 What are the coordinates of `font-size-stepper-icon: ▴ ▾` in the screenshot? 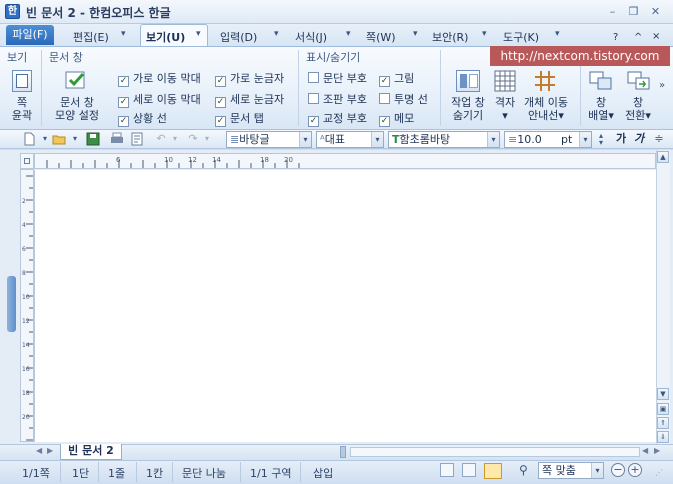 It's located at (601, 139).